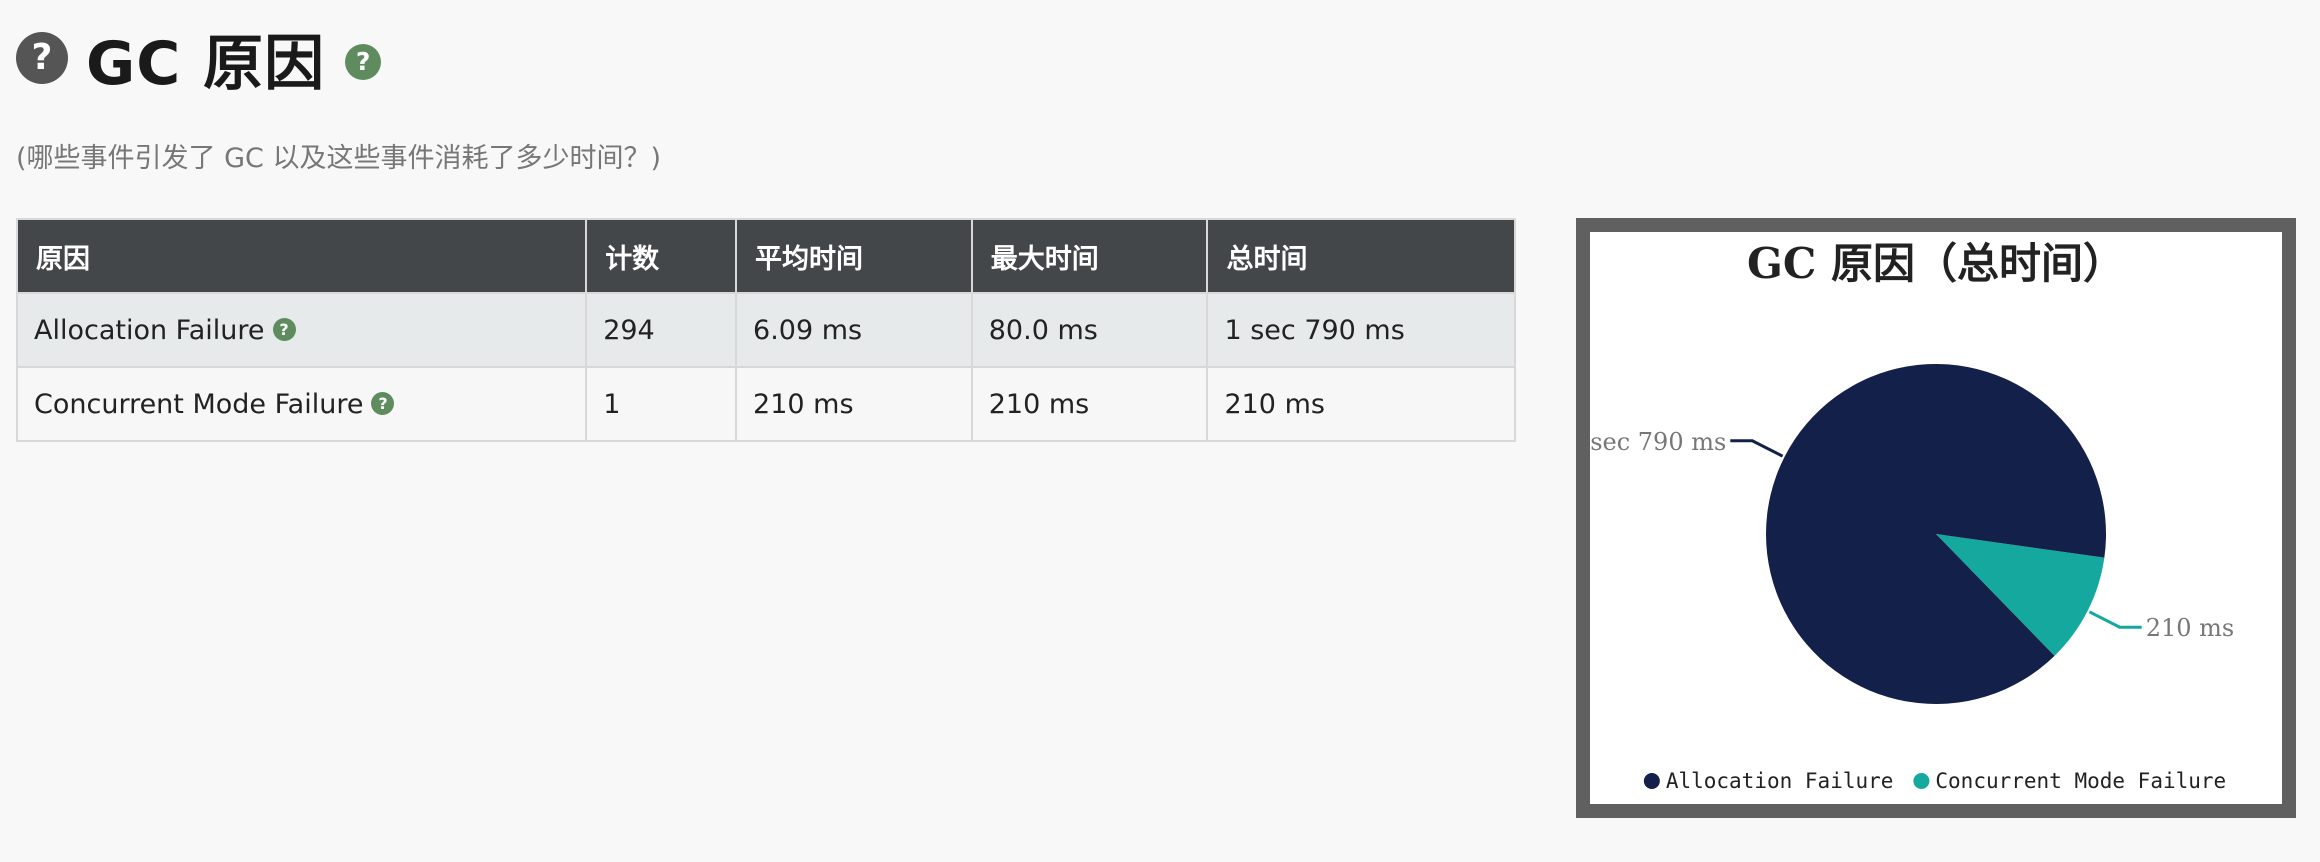  Describe the element at coordinates (854, 256) in the screenshot. I see `column-header-avg-time: 平均时间` at that location.